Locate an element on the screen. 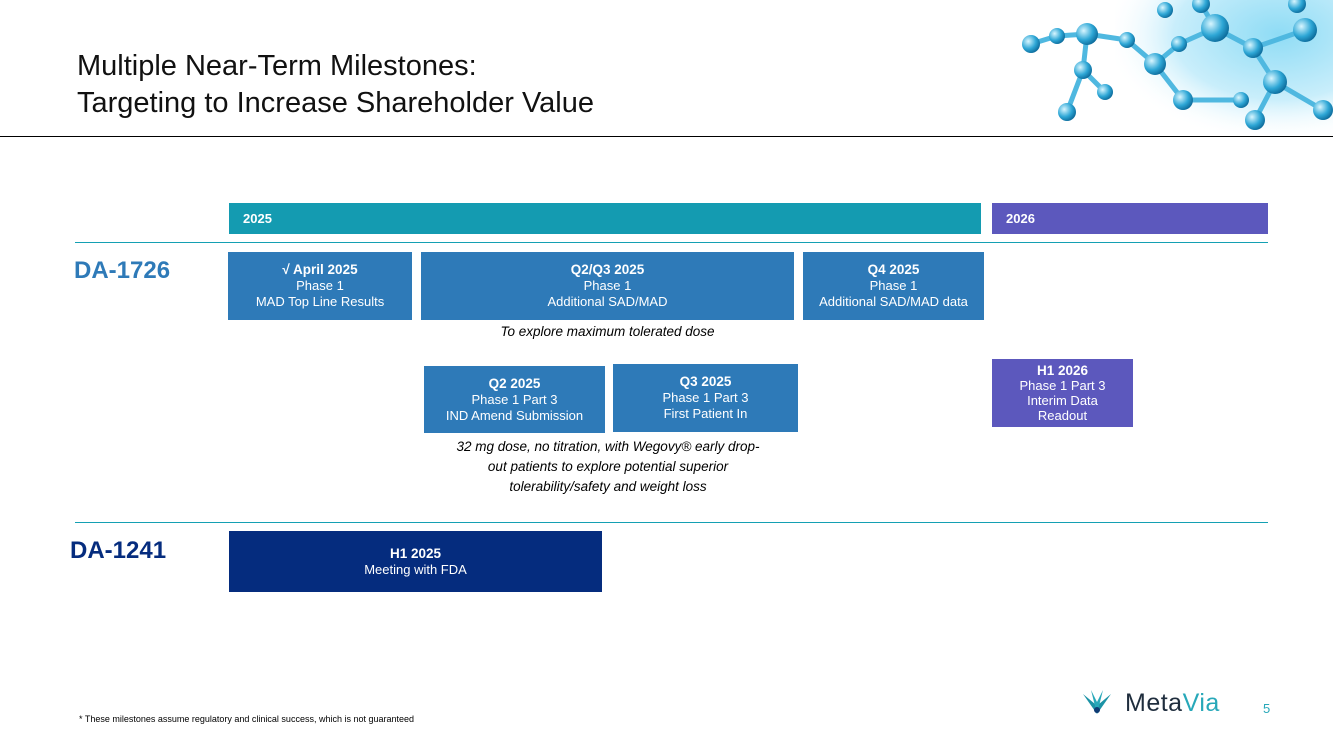 Image resolution: width=1333 pixels, height=749 pixels. metavia-leaf-icon is located at coordinates (1097, 702).